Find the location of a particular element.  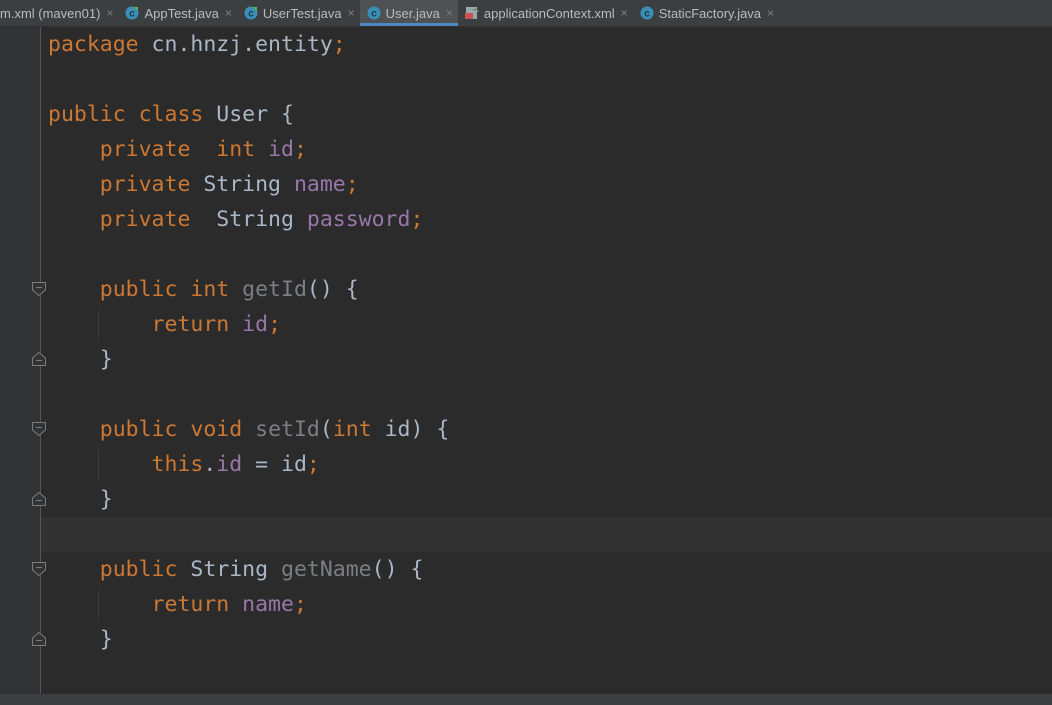

code-token: public void is located at coordinates (145, 429).